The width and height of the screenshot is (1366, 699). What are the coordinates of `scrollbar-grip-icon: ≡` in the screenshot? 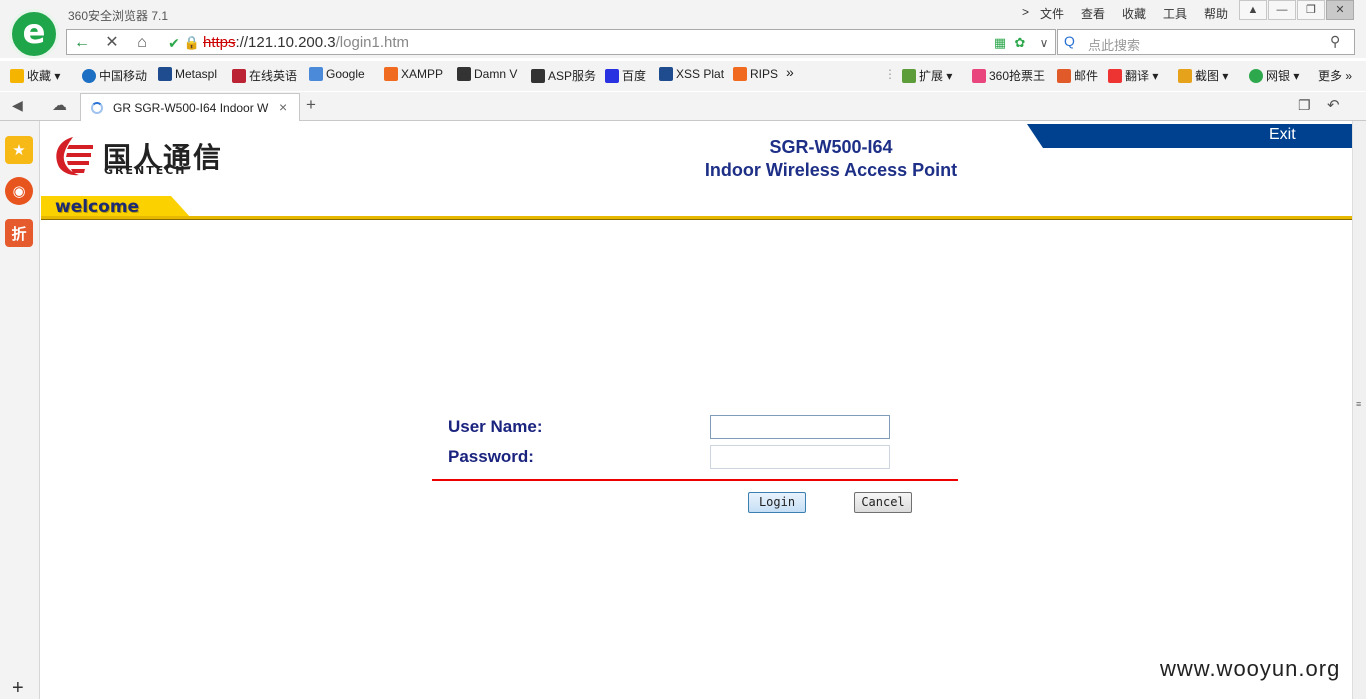 It's located at (1359, 404).